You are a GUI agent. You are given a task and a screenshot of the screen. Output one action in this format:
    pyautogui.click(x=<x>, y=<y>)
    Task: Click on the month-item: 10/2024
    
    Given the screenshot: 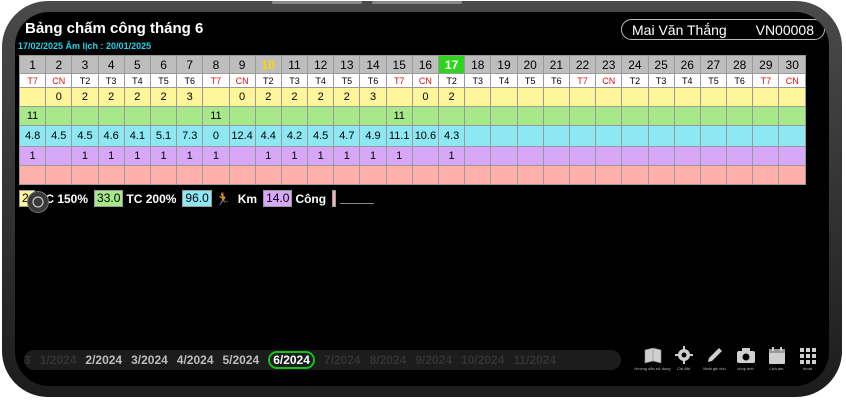 What is the action you would take?
    pyautogui.click(x=482, y=360)
    